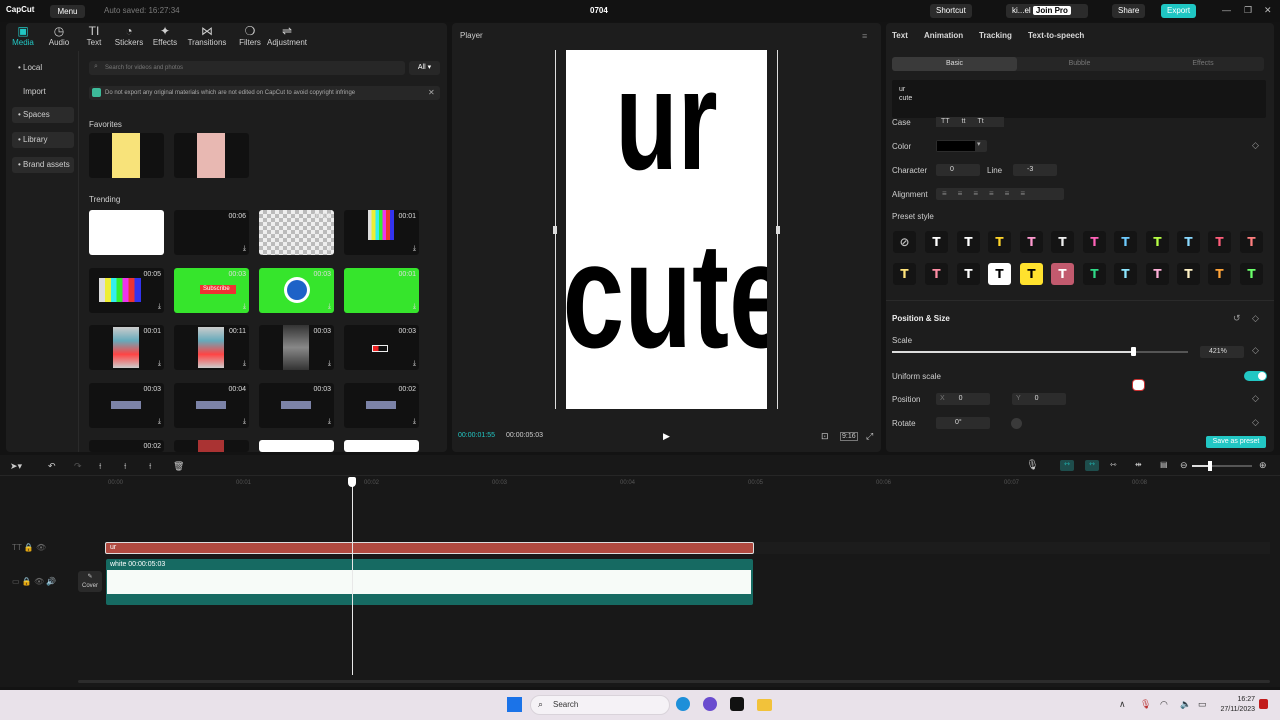  What do you see at coordinates (165, 35) in the screenshot?
I see `toolbar-effects: ✦ Effects` at bounding box center [165, 35].